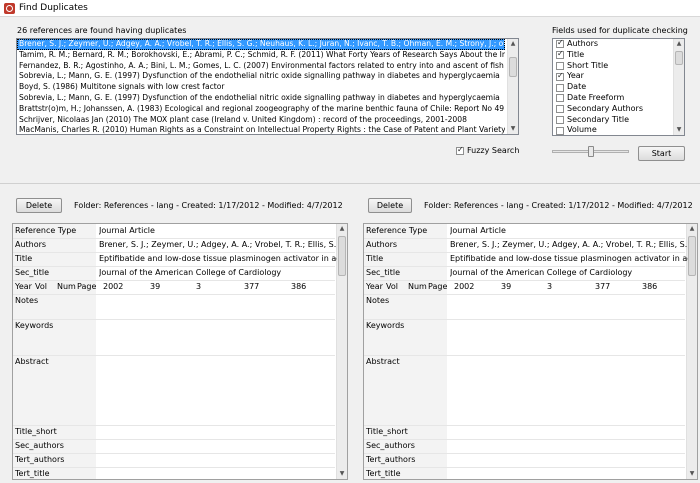 The image size is (700, 483). What do you see at coordinates (618, 55) in the screenshot?
I see `field-option: Title` at bounding box center [618, 55].